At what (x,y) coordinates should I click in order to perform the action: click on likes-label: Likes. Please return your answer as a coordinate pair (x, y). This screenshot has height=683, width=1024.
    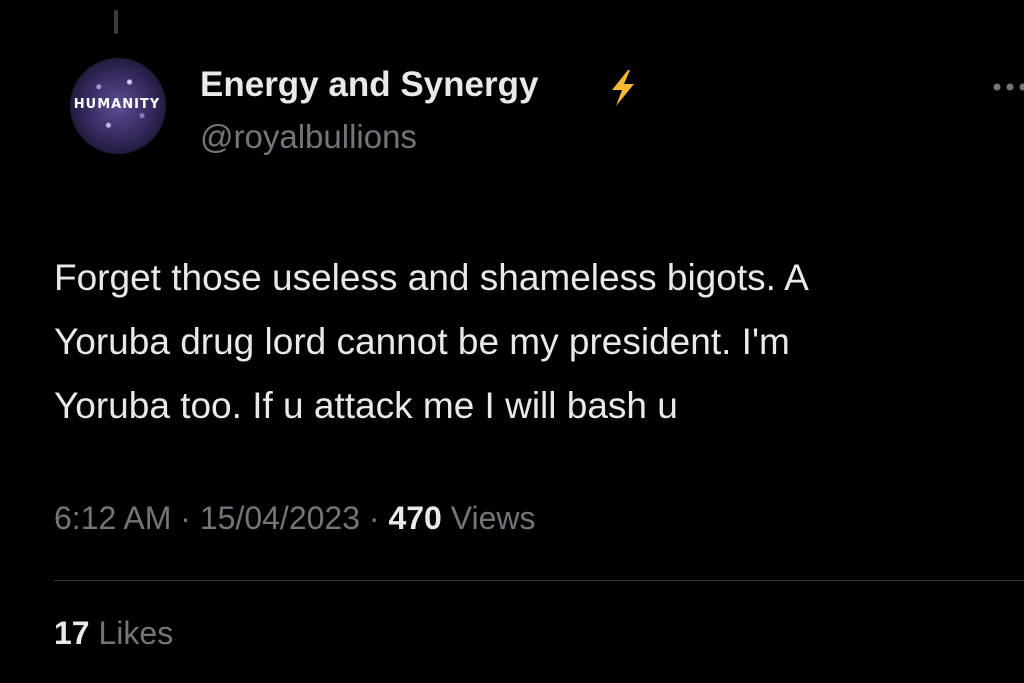
    Looking at the image, I should click on (136, 633).